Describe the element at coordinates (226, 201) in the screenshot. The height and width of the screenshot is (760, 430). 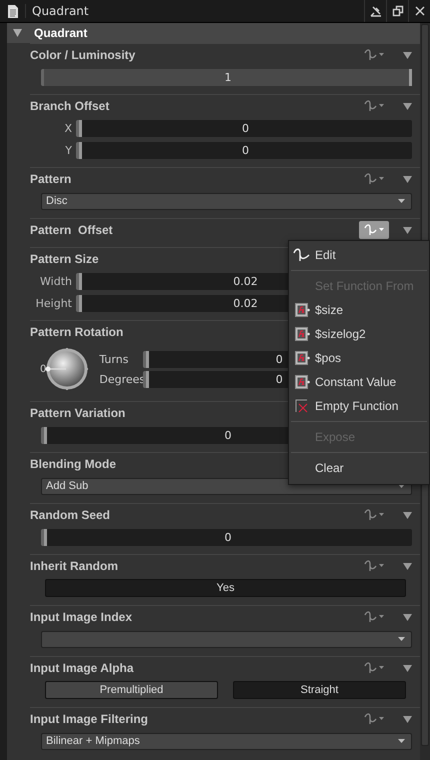
I see `dropdown: Disc` at that location.